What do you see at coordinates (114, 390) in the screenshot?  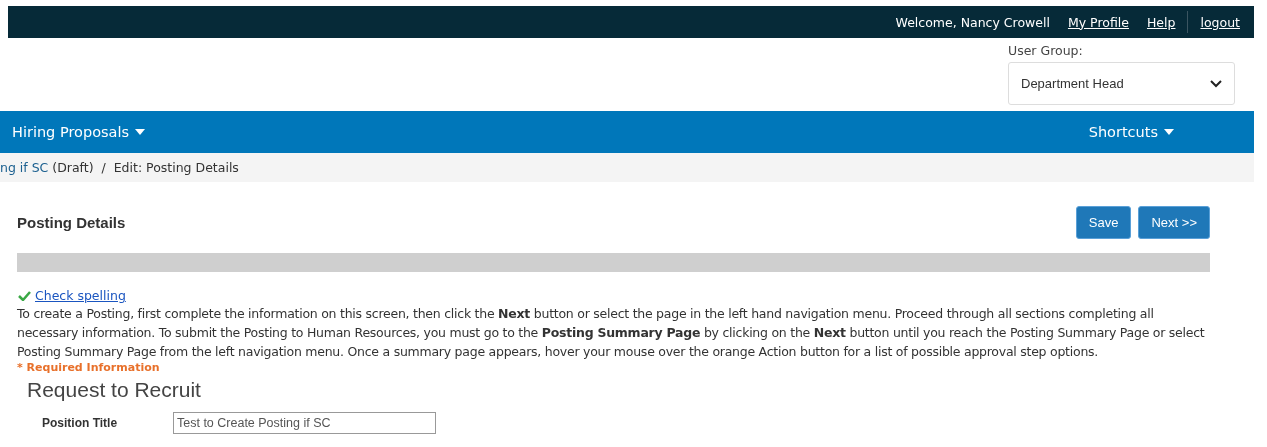 I see `section-title: Request to Recruit` at bounding box center [114, 390].